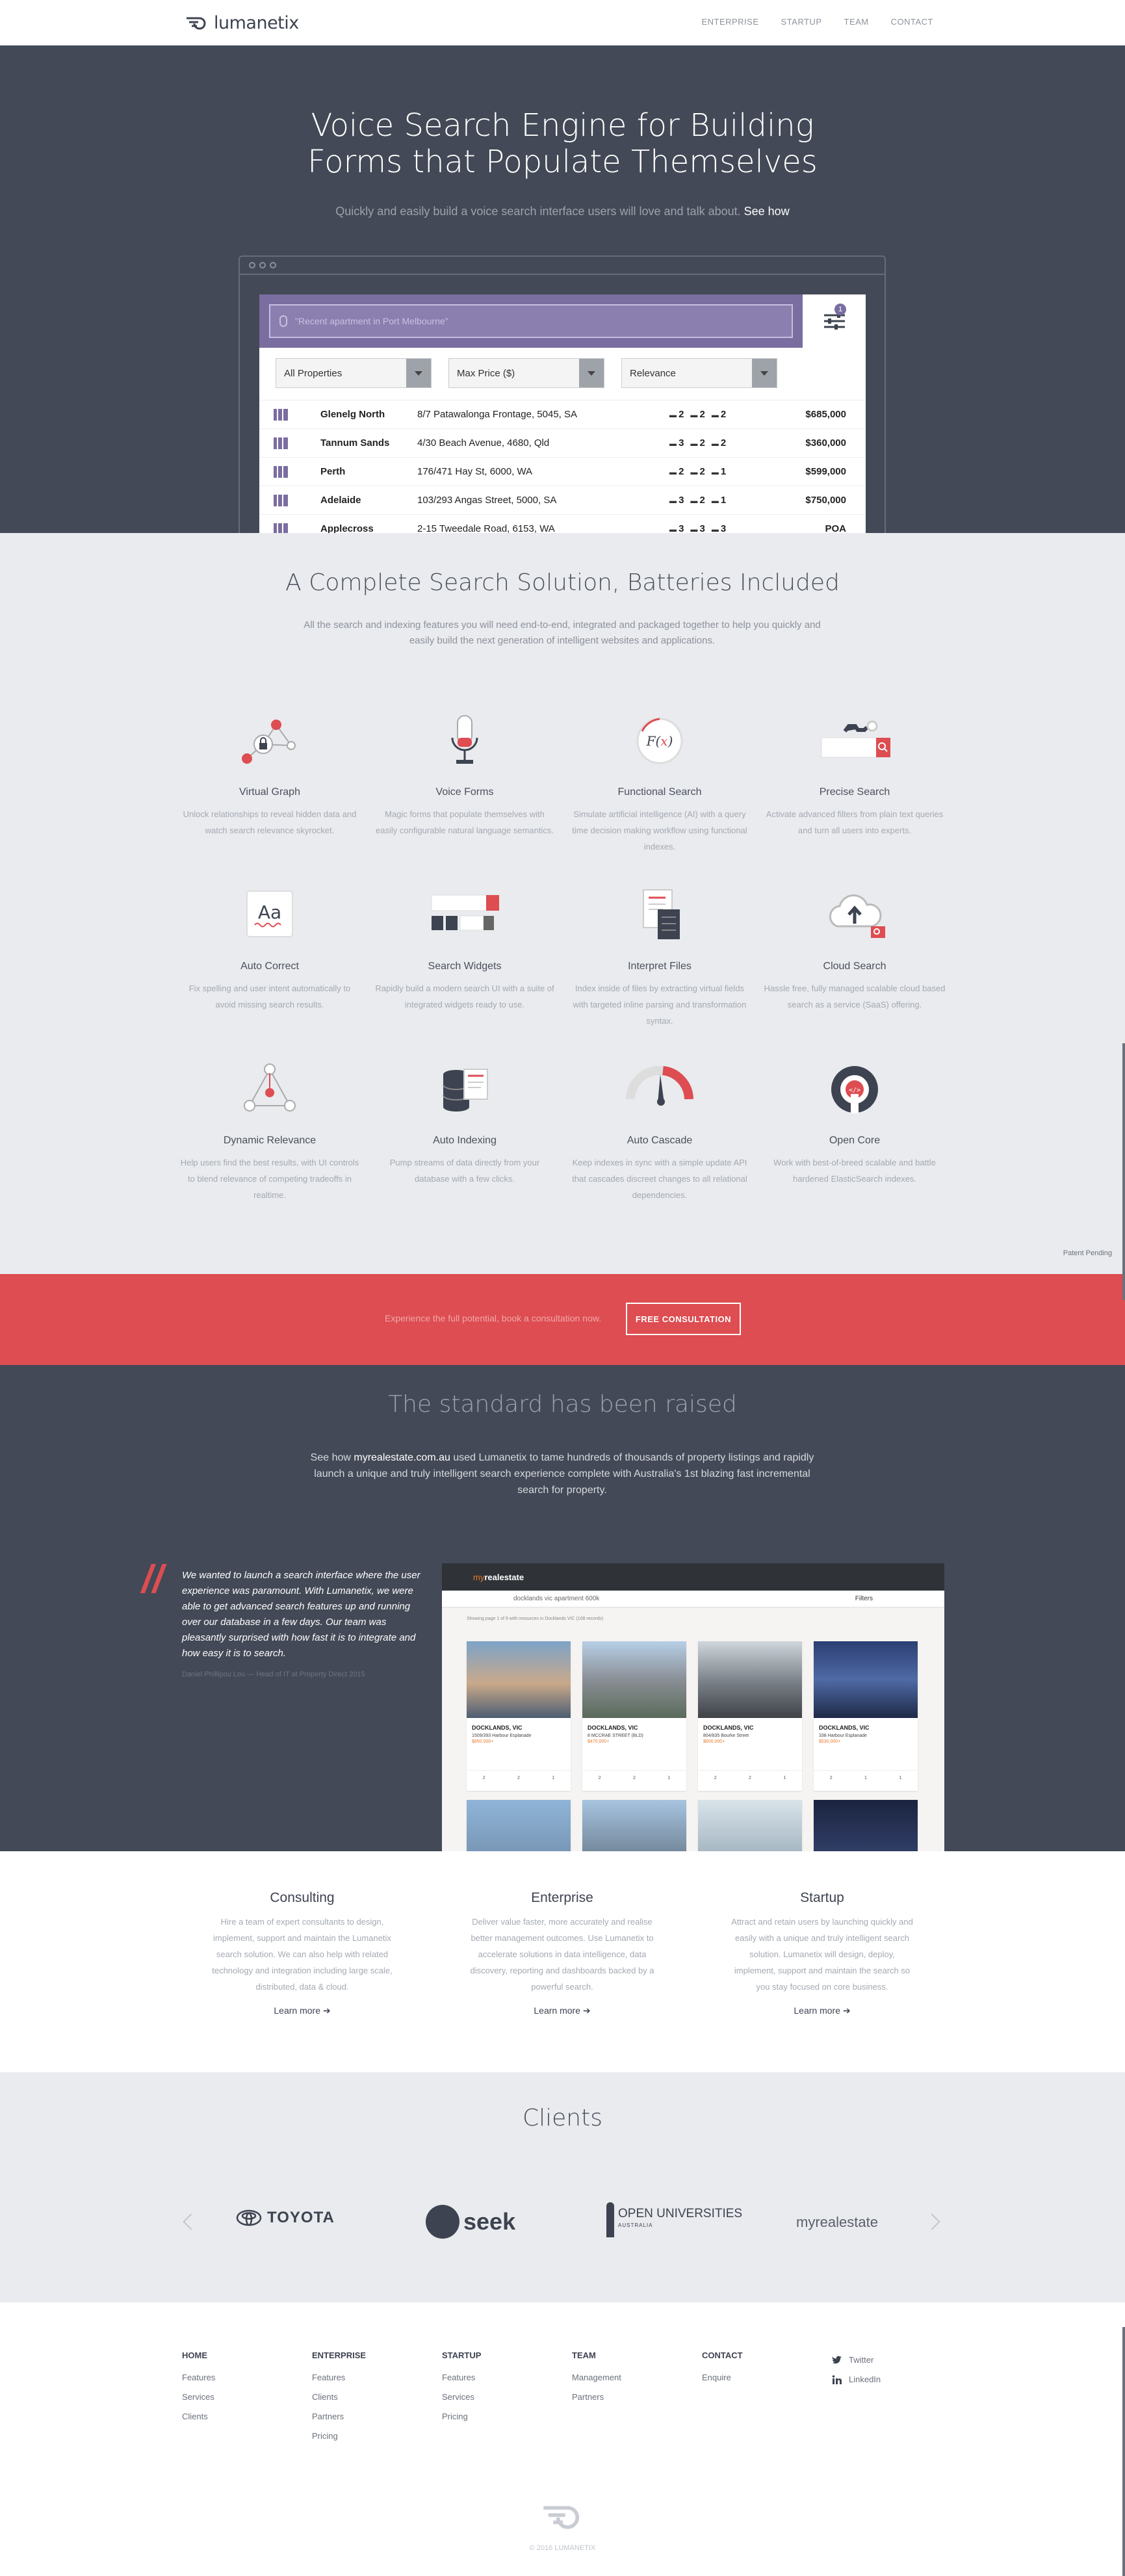 This screenshot has height=2576, width=1125. What do you see at coordinates (750, 1778) in the screenshot?
I see `card-features: 2 2 1` at bounding box center [750, 1778].